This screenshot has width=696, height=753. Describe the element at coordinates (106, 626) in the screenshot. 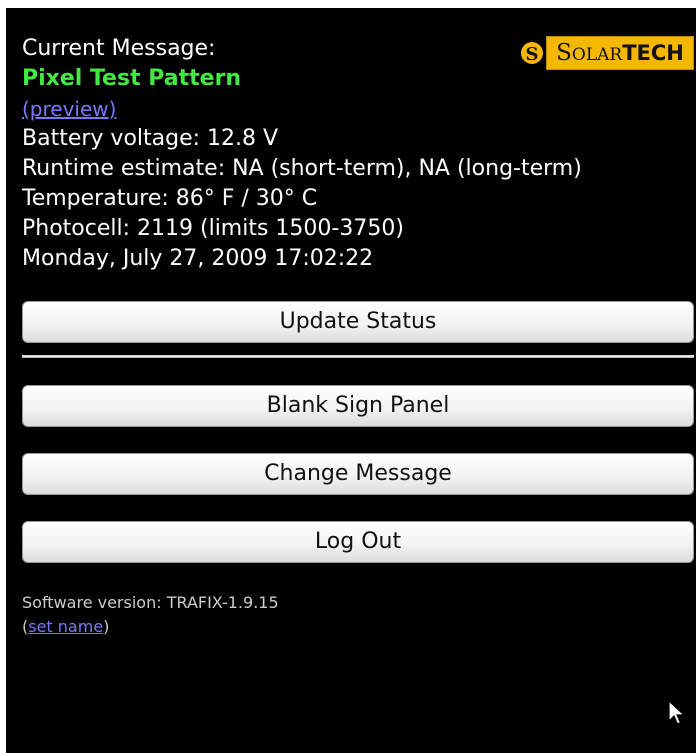

I see `close-paren: )` at that location.